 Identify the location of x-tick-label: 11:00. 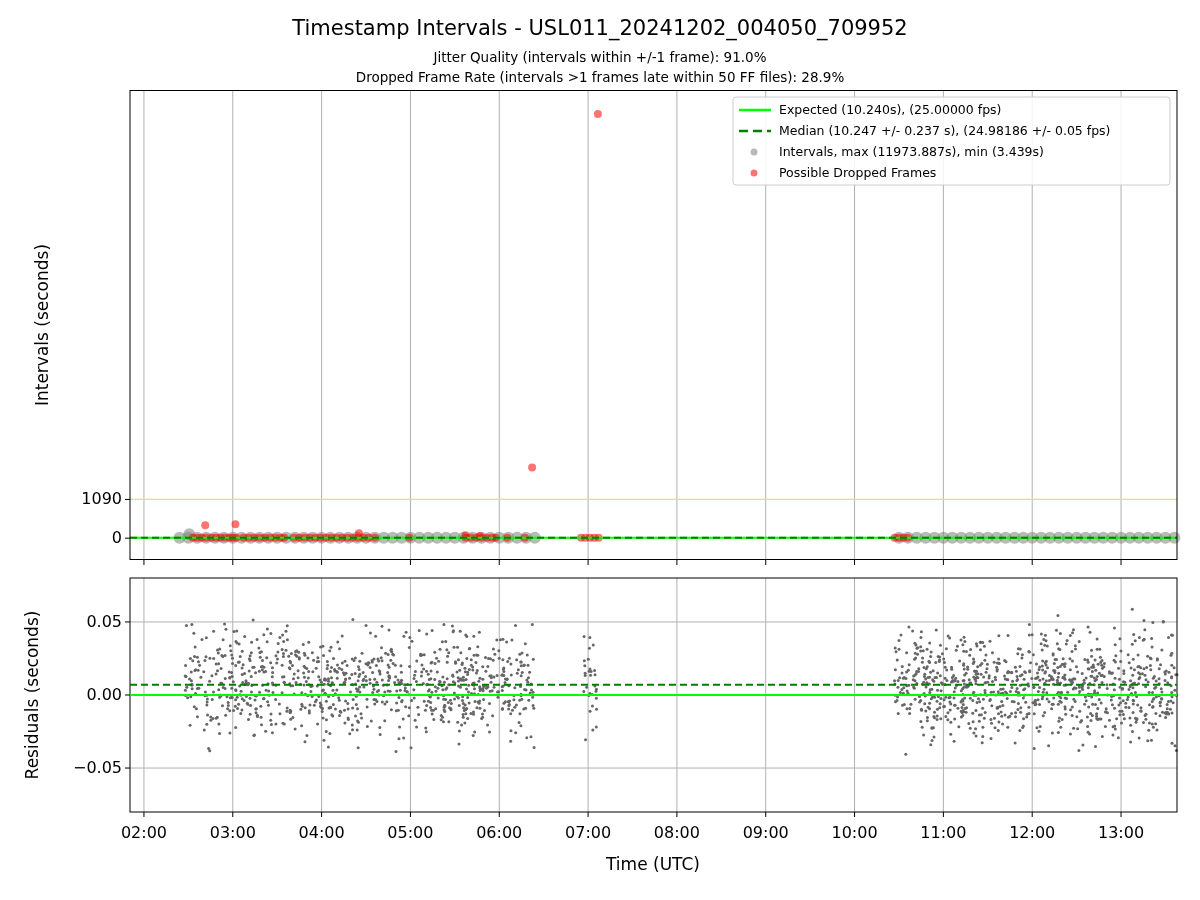
(943, 832).